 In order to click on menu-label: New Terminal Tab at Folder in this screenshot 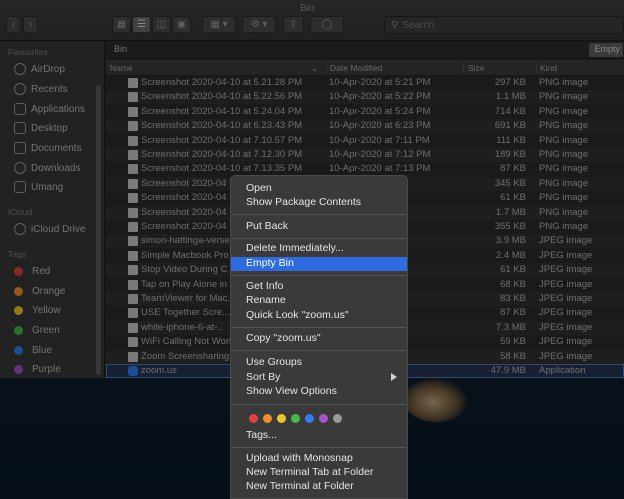, I will do `click(310, 472)`.